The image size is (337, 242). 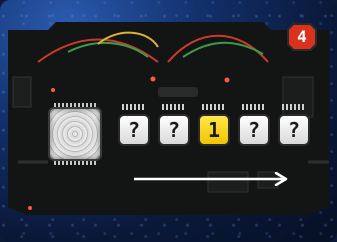 I want to click on cpu-pins-top, so click(x=75, y=105).